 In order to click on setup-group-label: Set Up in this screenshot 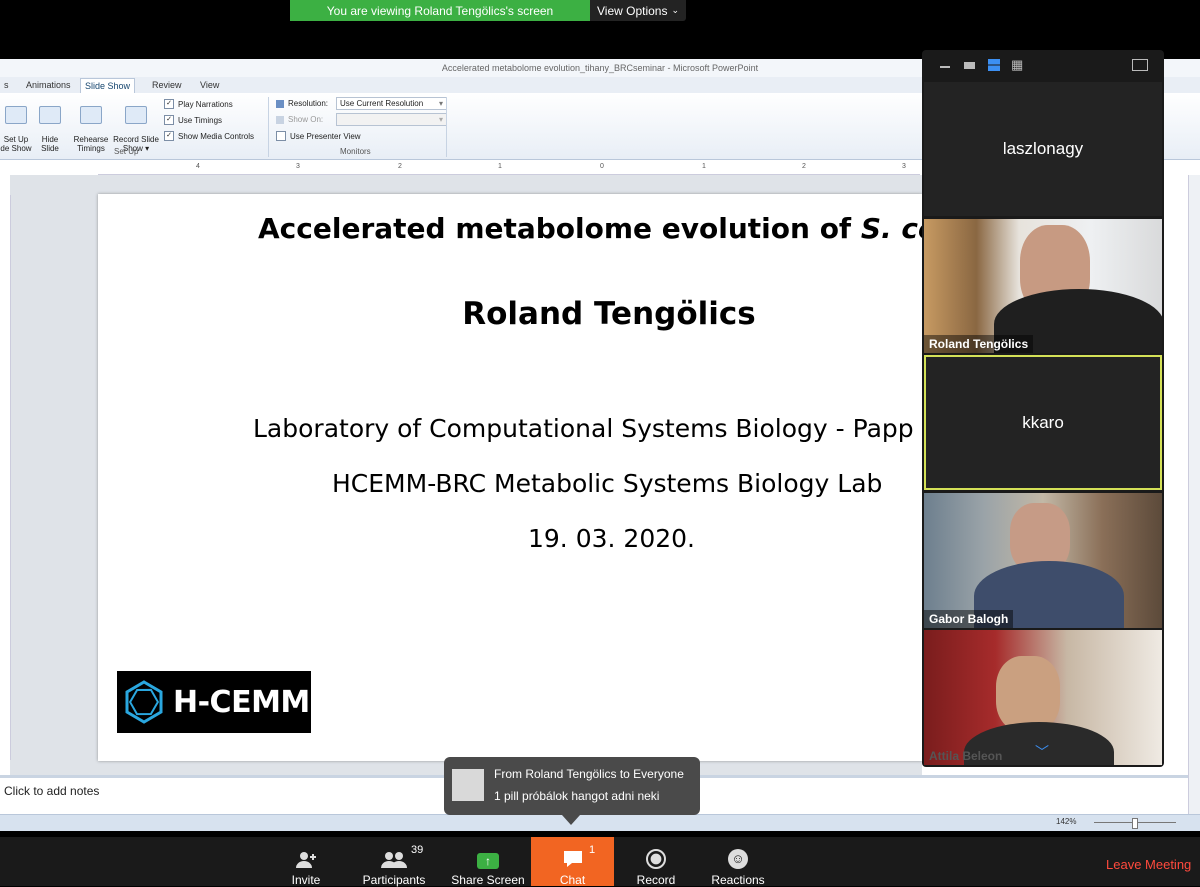, I will do `click(126, 151)`.